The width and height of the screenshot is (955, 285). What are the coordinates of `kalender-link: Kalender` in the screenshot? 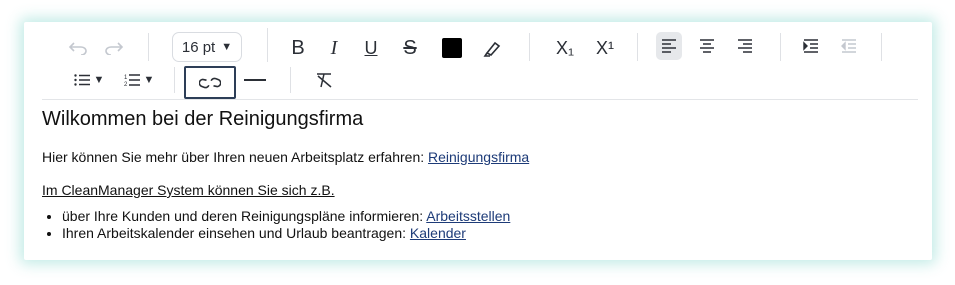 It's located at (438, 233).